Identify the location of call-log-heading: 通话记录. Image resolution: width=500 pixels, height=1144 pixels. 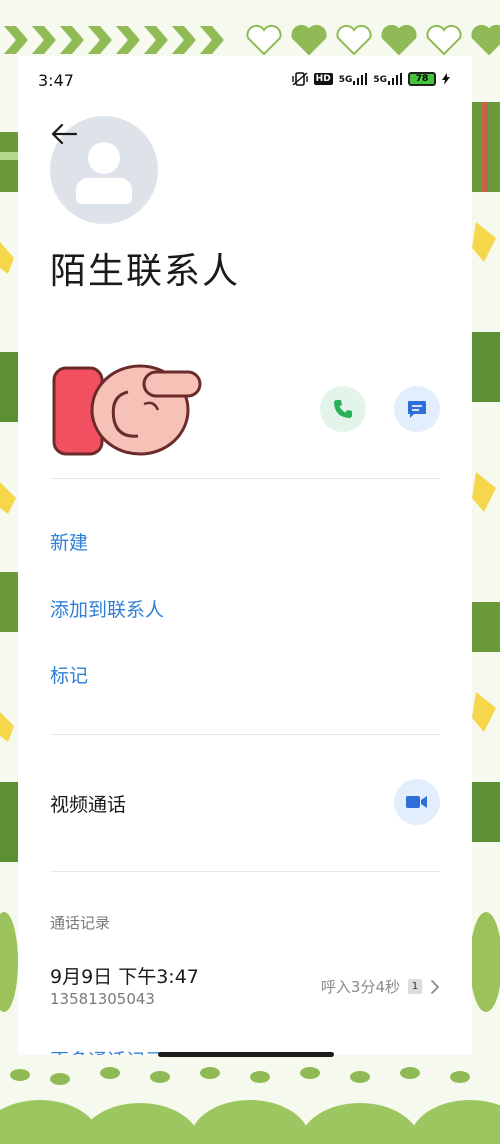
(80, 923).